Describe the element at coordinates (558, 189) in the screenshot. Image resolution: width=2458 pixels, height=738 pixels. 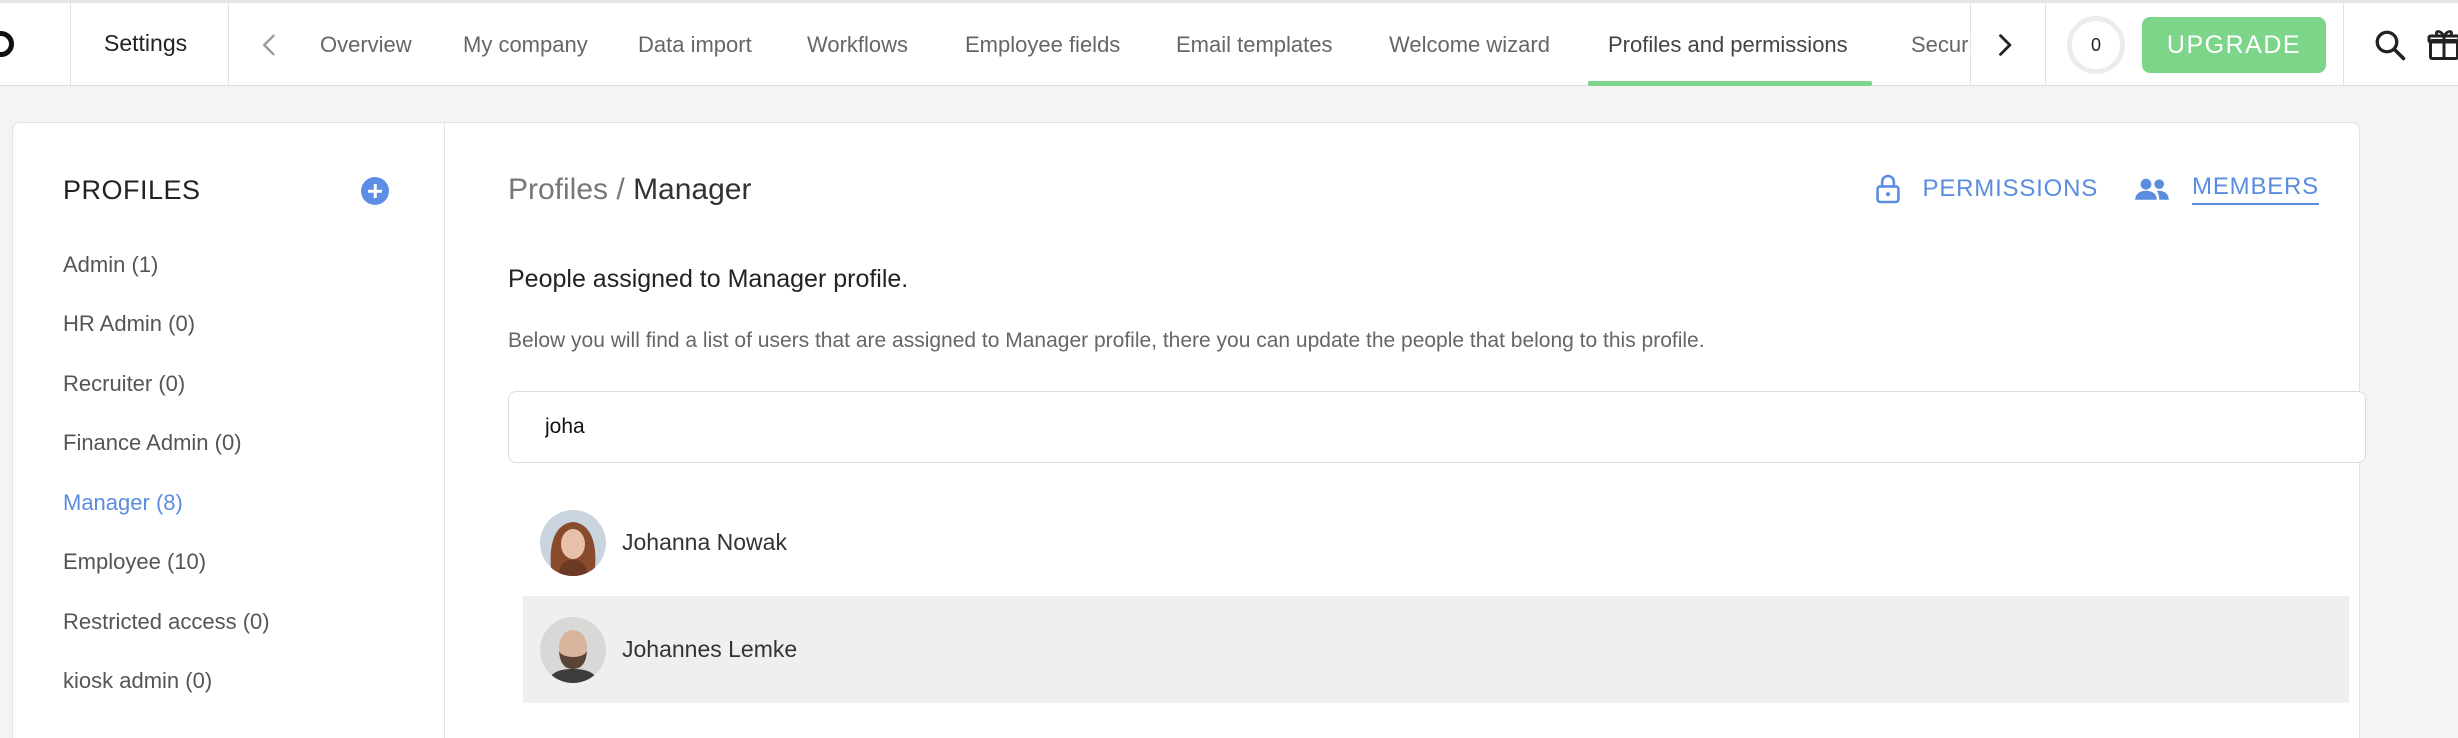
I see `breadcrumb-root: Profiles` at that location.